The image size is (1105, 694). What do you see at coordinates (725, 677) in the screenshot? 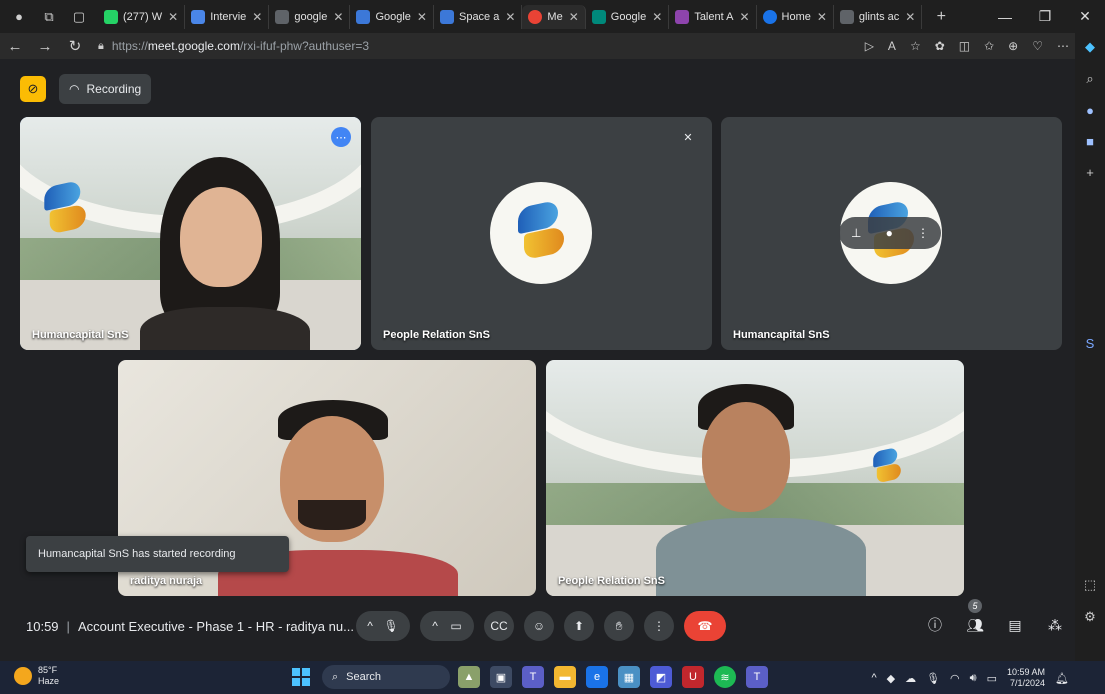
I see `spotify-icon: ≋` at bounding box center [725, 677].